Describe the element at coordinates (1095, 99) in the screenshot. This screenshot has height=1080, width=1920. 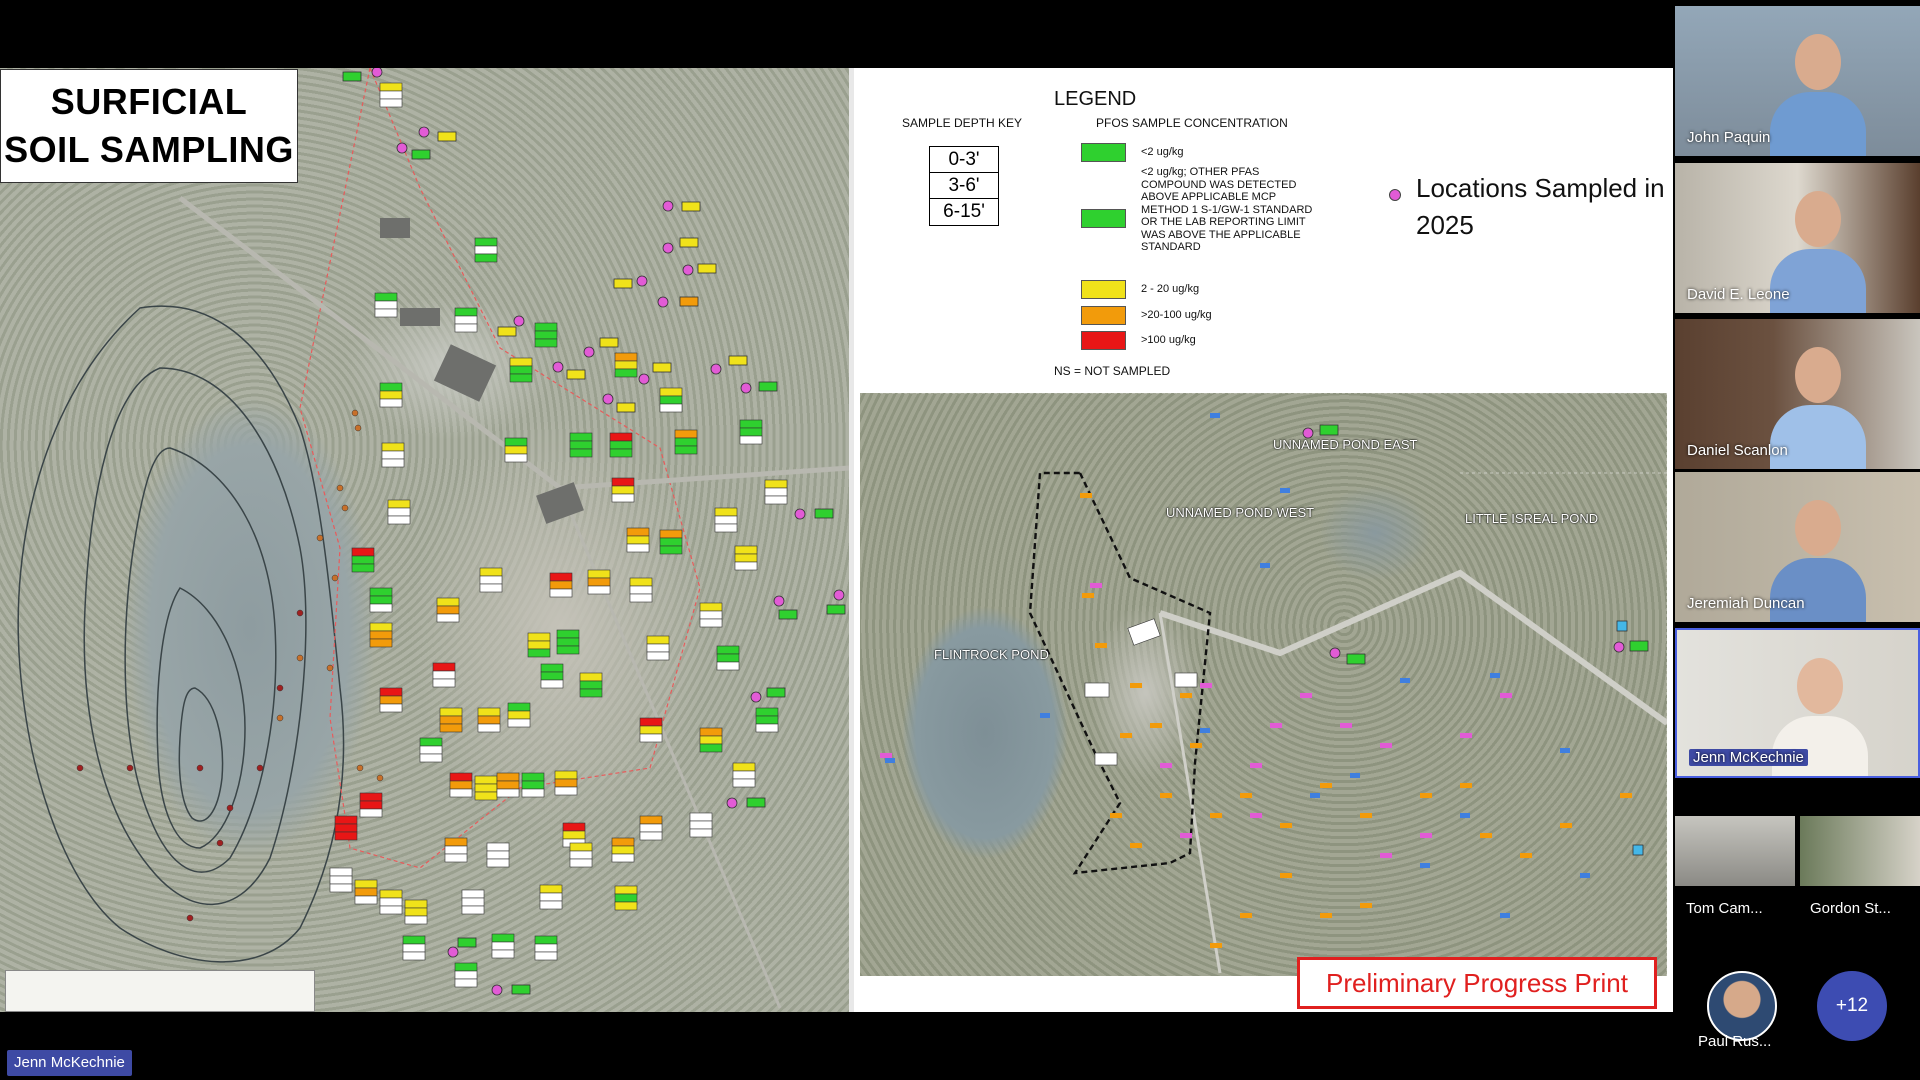
I see `legend-title: LEGEND` at that location.